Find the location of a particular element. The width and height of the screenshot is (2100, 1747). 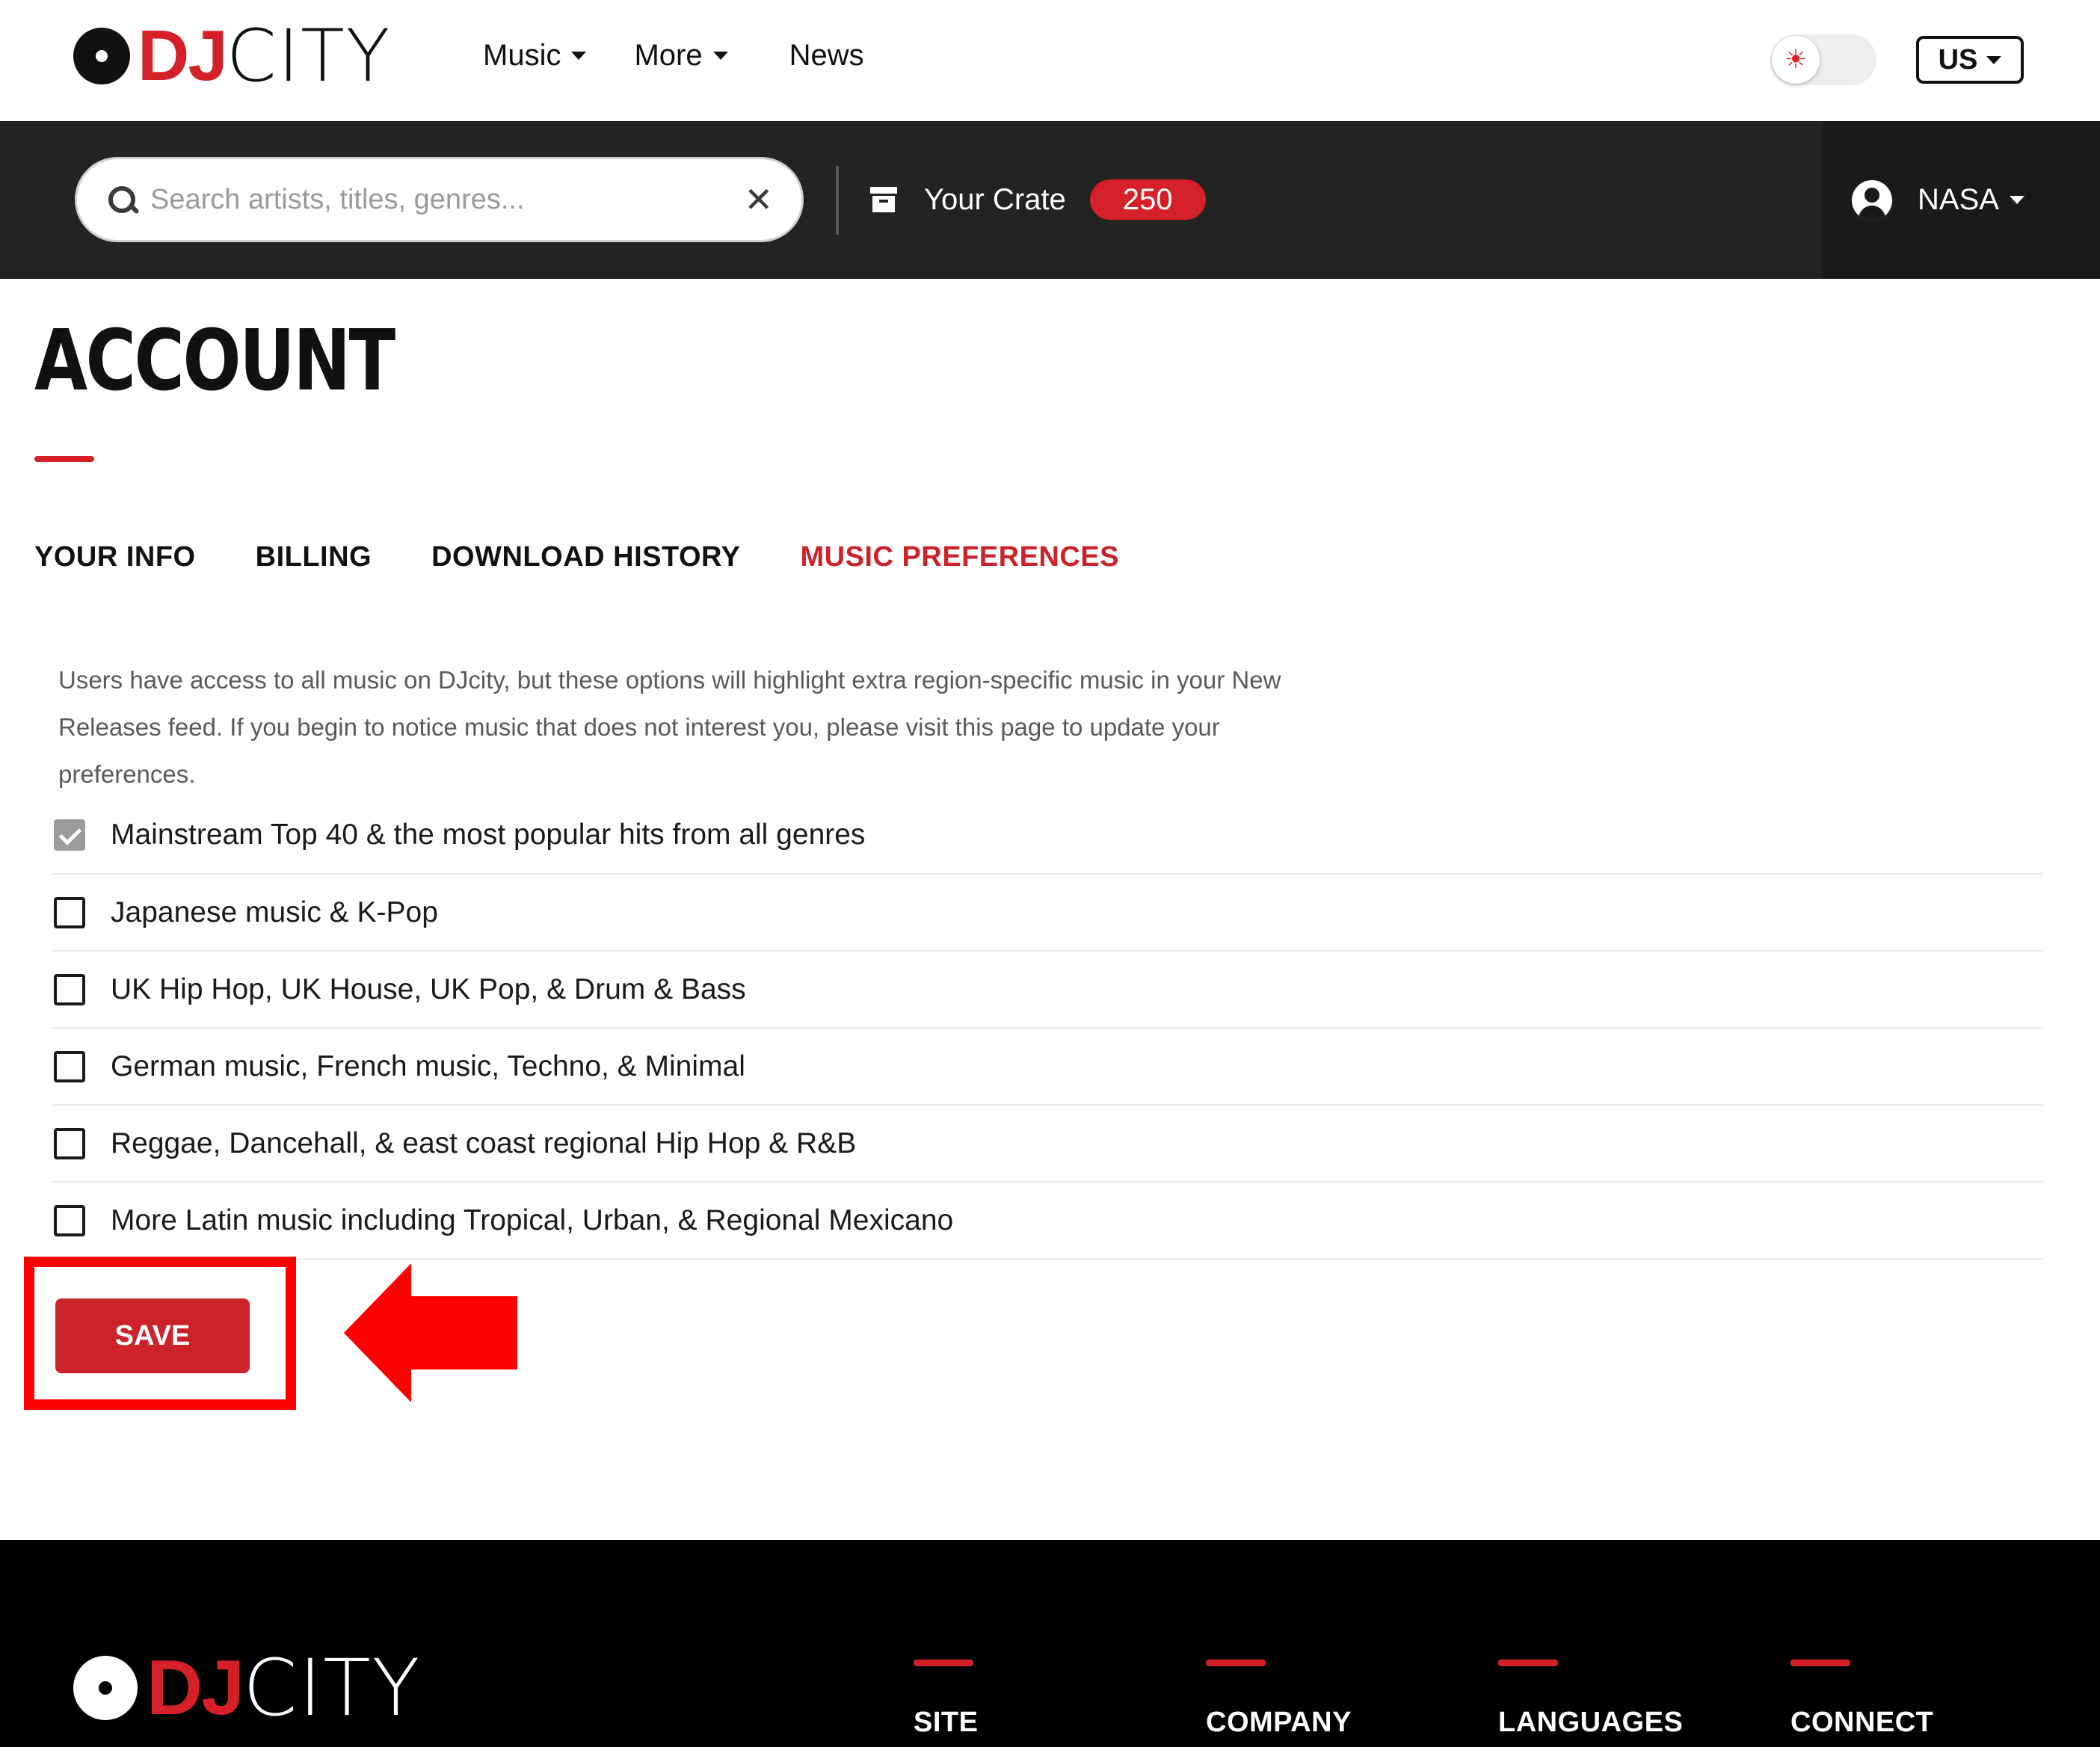

your-crate-link: Your Crate 250 is located at coordinates (1038, 200).